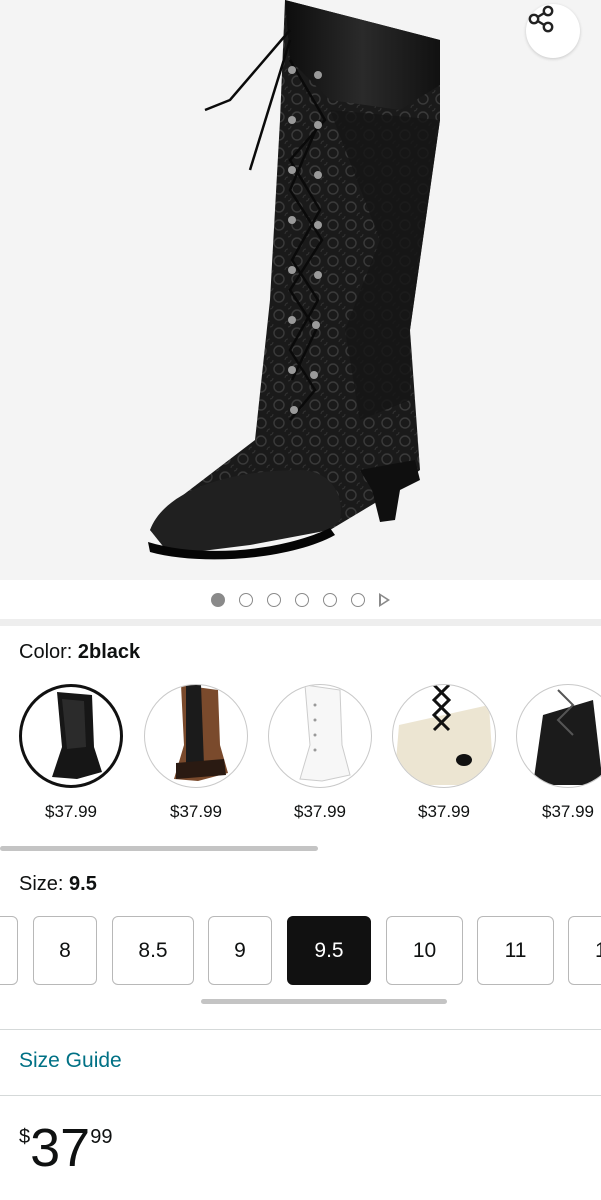  I want to click on size-option-label: 8, so click(65, 950).